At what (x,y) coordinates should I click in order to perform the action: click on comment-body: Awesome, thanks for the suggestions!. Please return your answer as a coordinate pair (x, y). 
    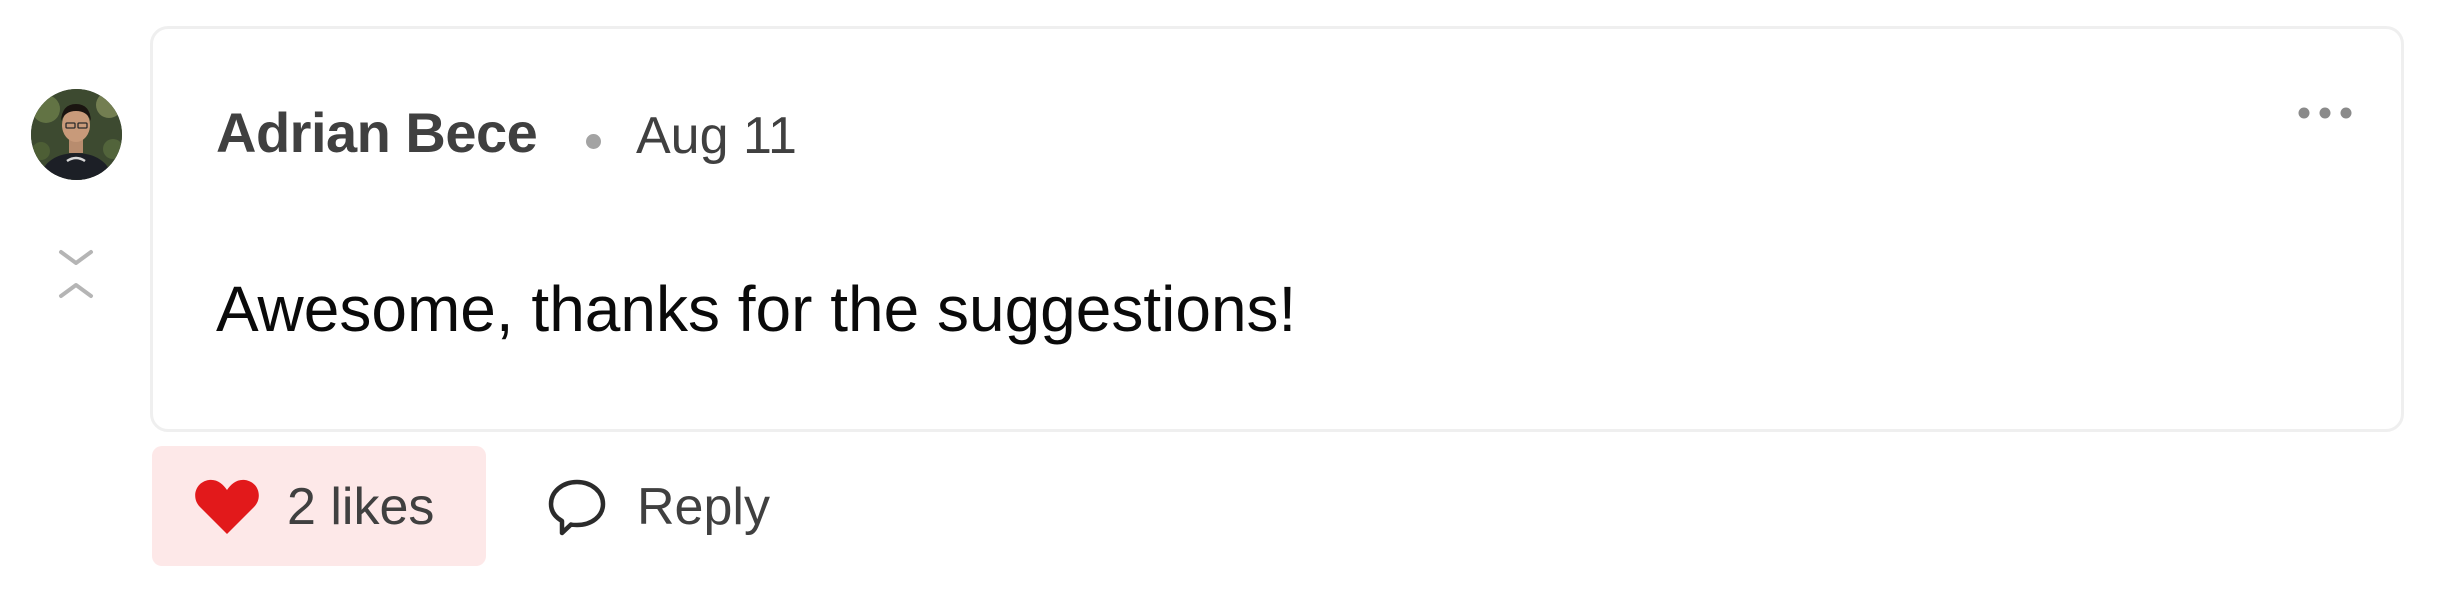
    Looking at the image, I should click on (756, 309).